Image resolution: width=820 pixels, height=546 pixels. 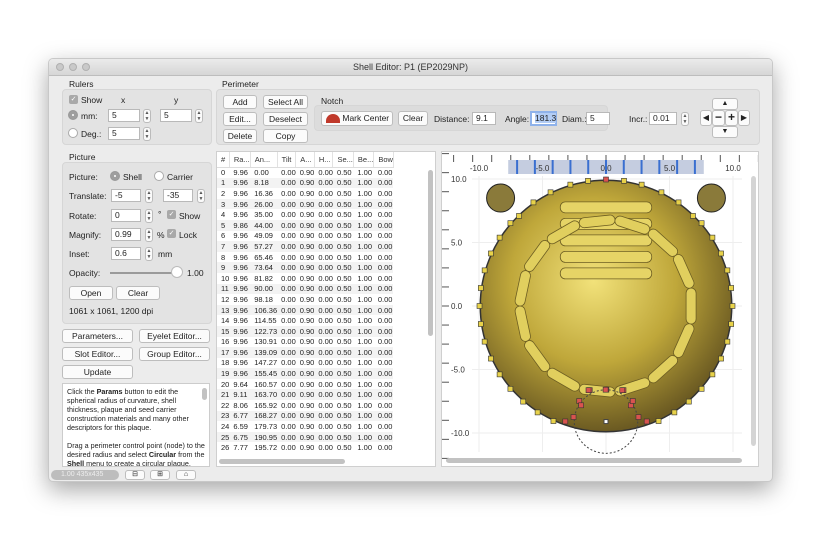 I want to click on table-row: 4 9.96 35.00 0.00 0.90 0.00 0.50 1.00 0.00, so click(x=305, y=214).